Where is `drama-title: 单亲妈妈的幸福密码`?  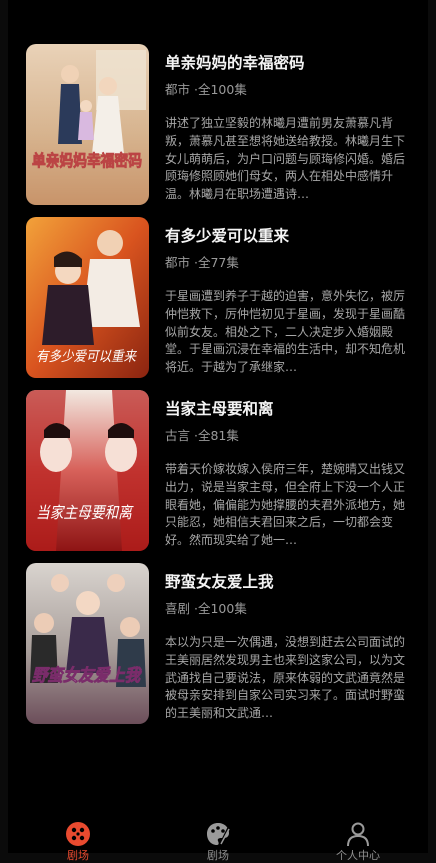
drama-title: 单亲妈妈的幸福密码 is located at coordinates (289, 63).